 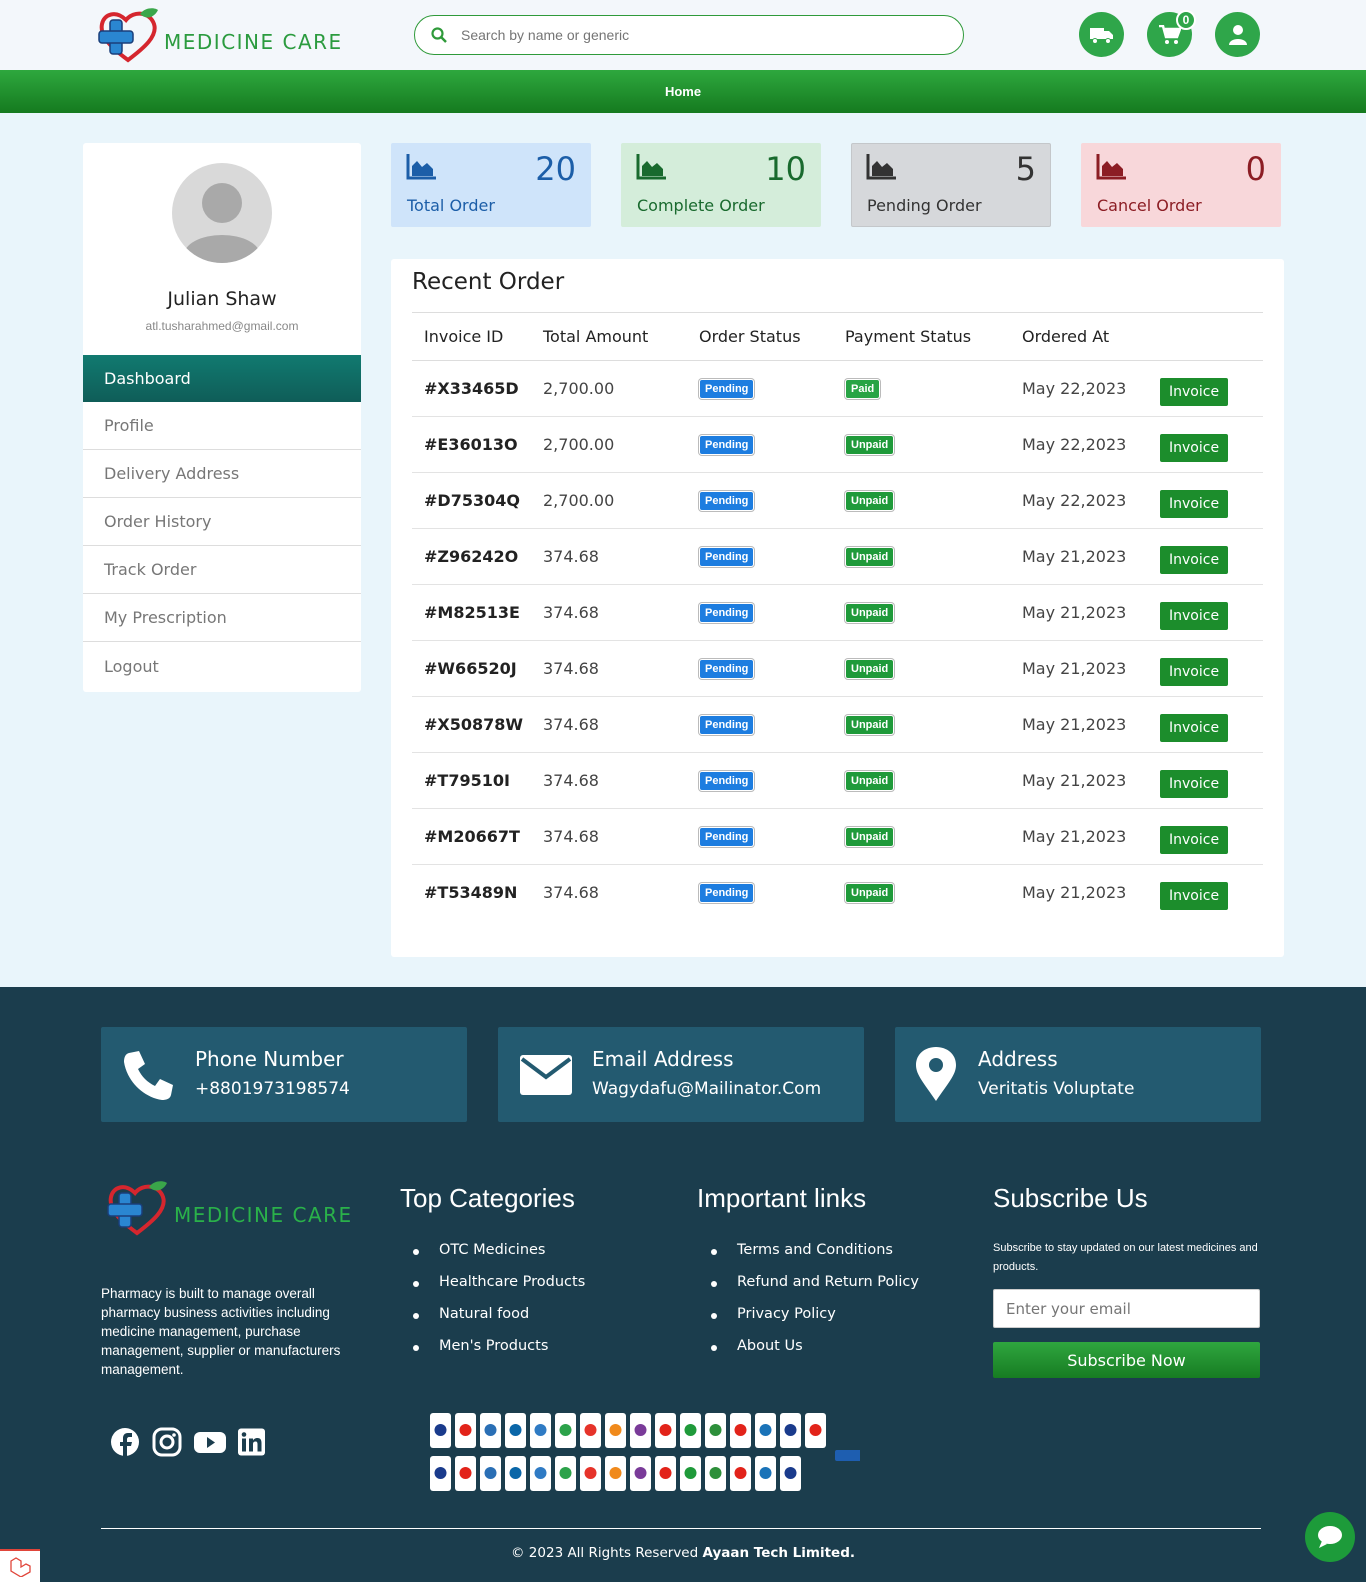 What do you see at coordinates (284, 1074) in the screenshot?
I see `contact-box-phone: Phone Number +8801973198574` at bounding box center [284, 1074].